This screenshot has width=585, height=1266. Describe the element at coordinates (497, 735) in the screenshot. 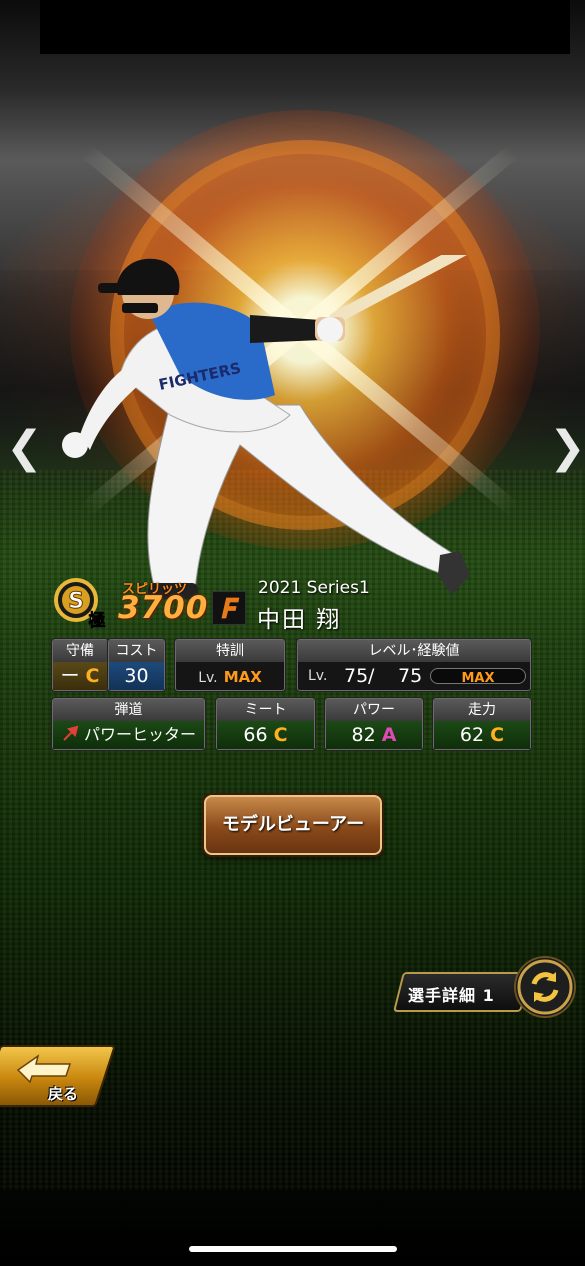

I see `speed-grade: C` at that location.